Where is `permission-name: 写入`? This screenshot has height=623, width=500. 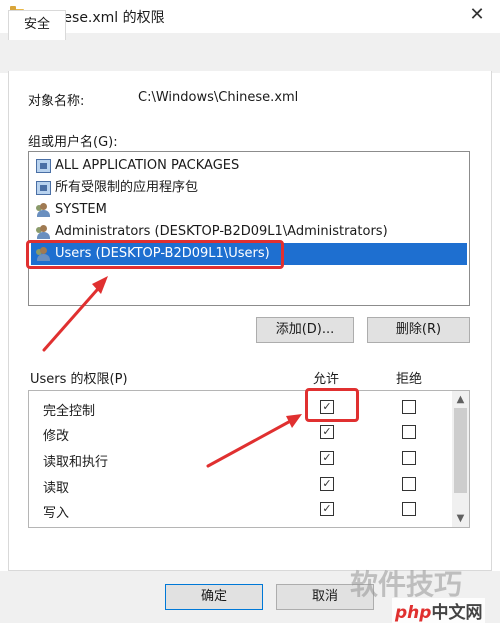
permission-name: 写入 is located at coordinates (56, 513).